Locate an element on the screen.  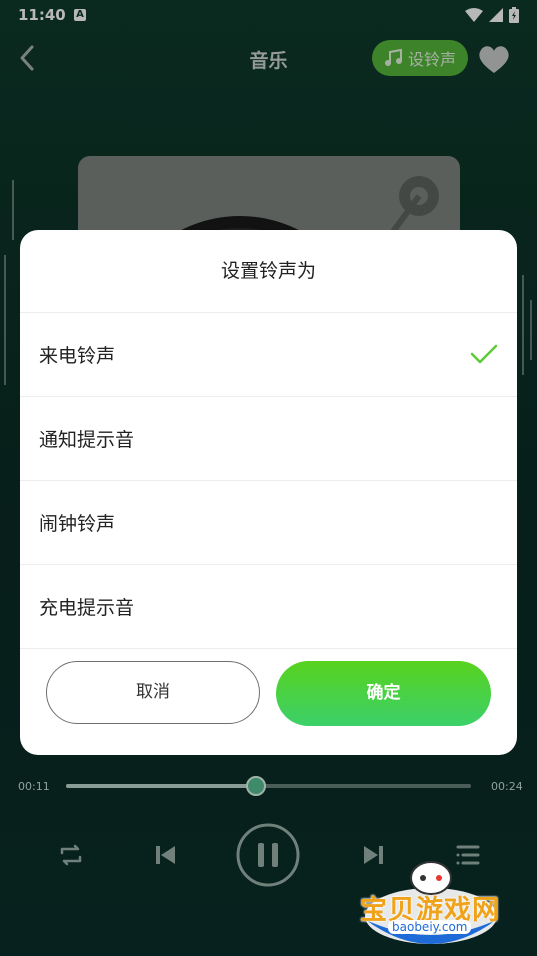
dialog-button-row: 取消 确定 is located at coordinates (268, 693).